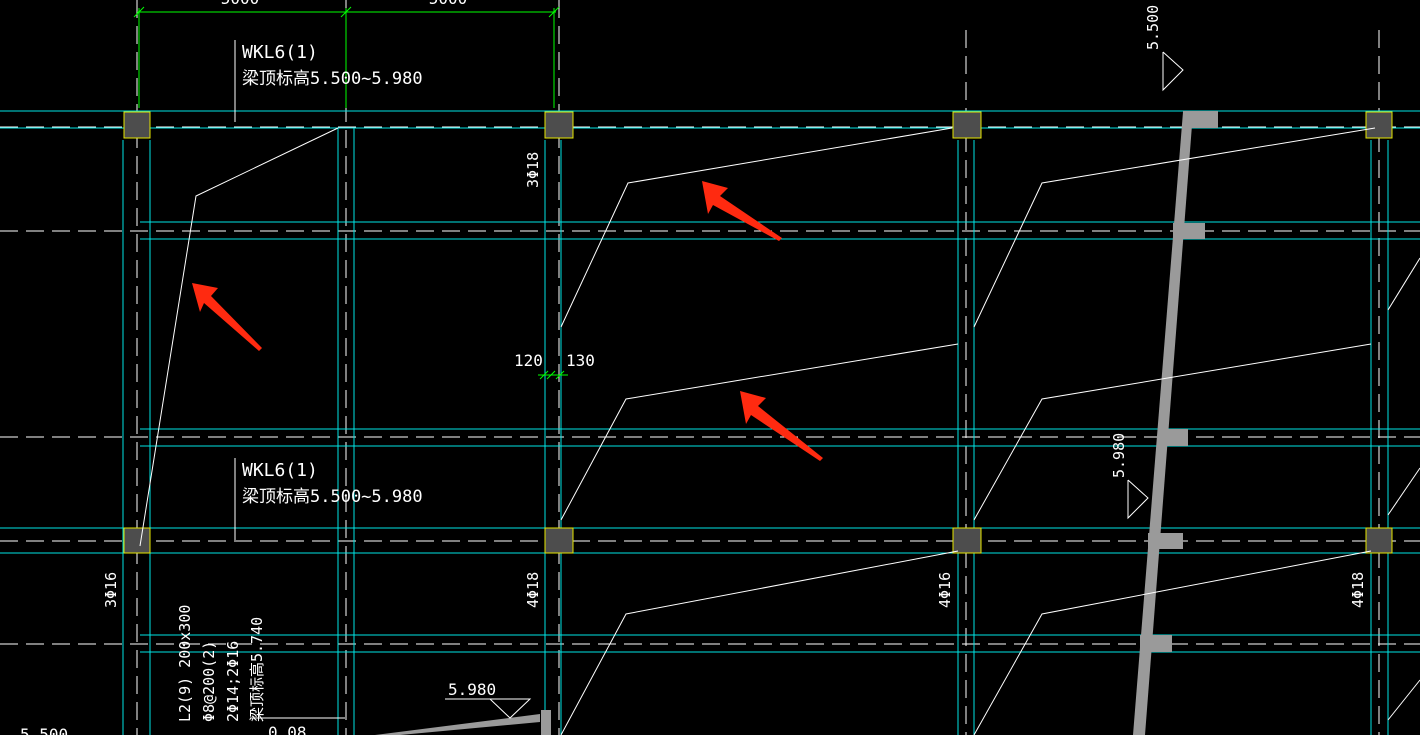 The image size is (1420, 735). Describe the element at coordinates (257, 669) in the screenshot. I see `beam-elev-l2: 梁顶标高5.740` at that location.